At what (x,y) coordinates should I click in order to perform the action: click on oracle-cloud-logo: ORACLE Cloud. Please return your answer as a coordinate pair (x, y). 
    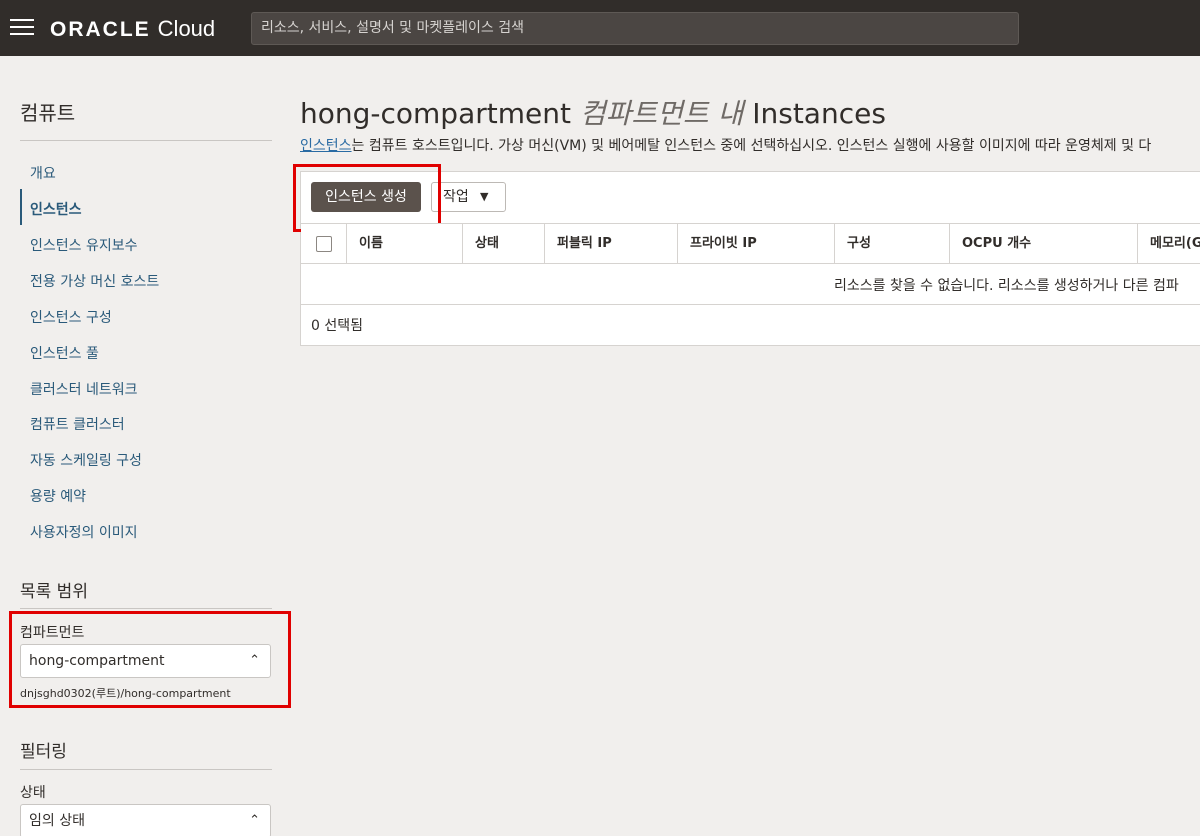
    Looking at the image, I should click on (132, 29).